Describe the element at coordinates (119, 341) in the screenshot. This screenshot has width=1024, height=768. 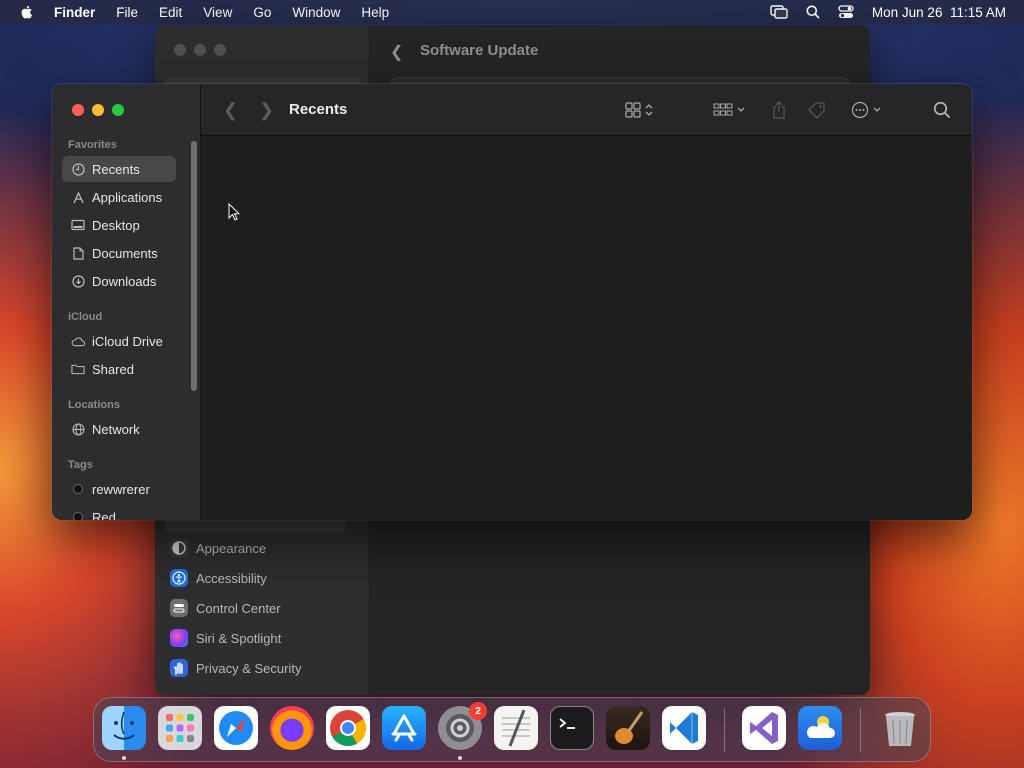
I see `sidebar-item-icloud-drive: iCloud Drive` at that location.